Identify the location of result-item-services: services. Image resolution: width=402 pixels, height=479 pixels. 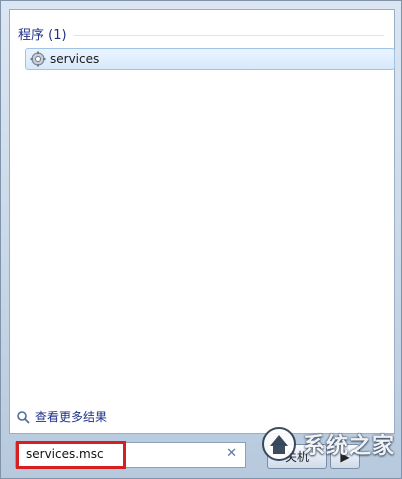
(210, 59).